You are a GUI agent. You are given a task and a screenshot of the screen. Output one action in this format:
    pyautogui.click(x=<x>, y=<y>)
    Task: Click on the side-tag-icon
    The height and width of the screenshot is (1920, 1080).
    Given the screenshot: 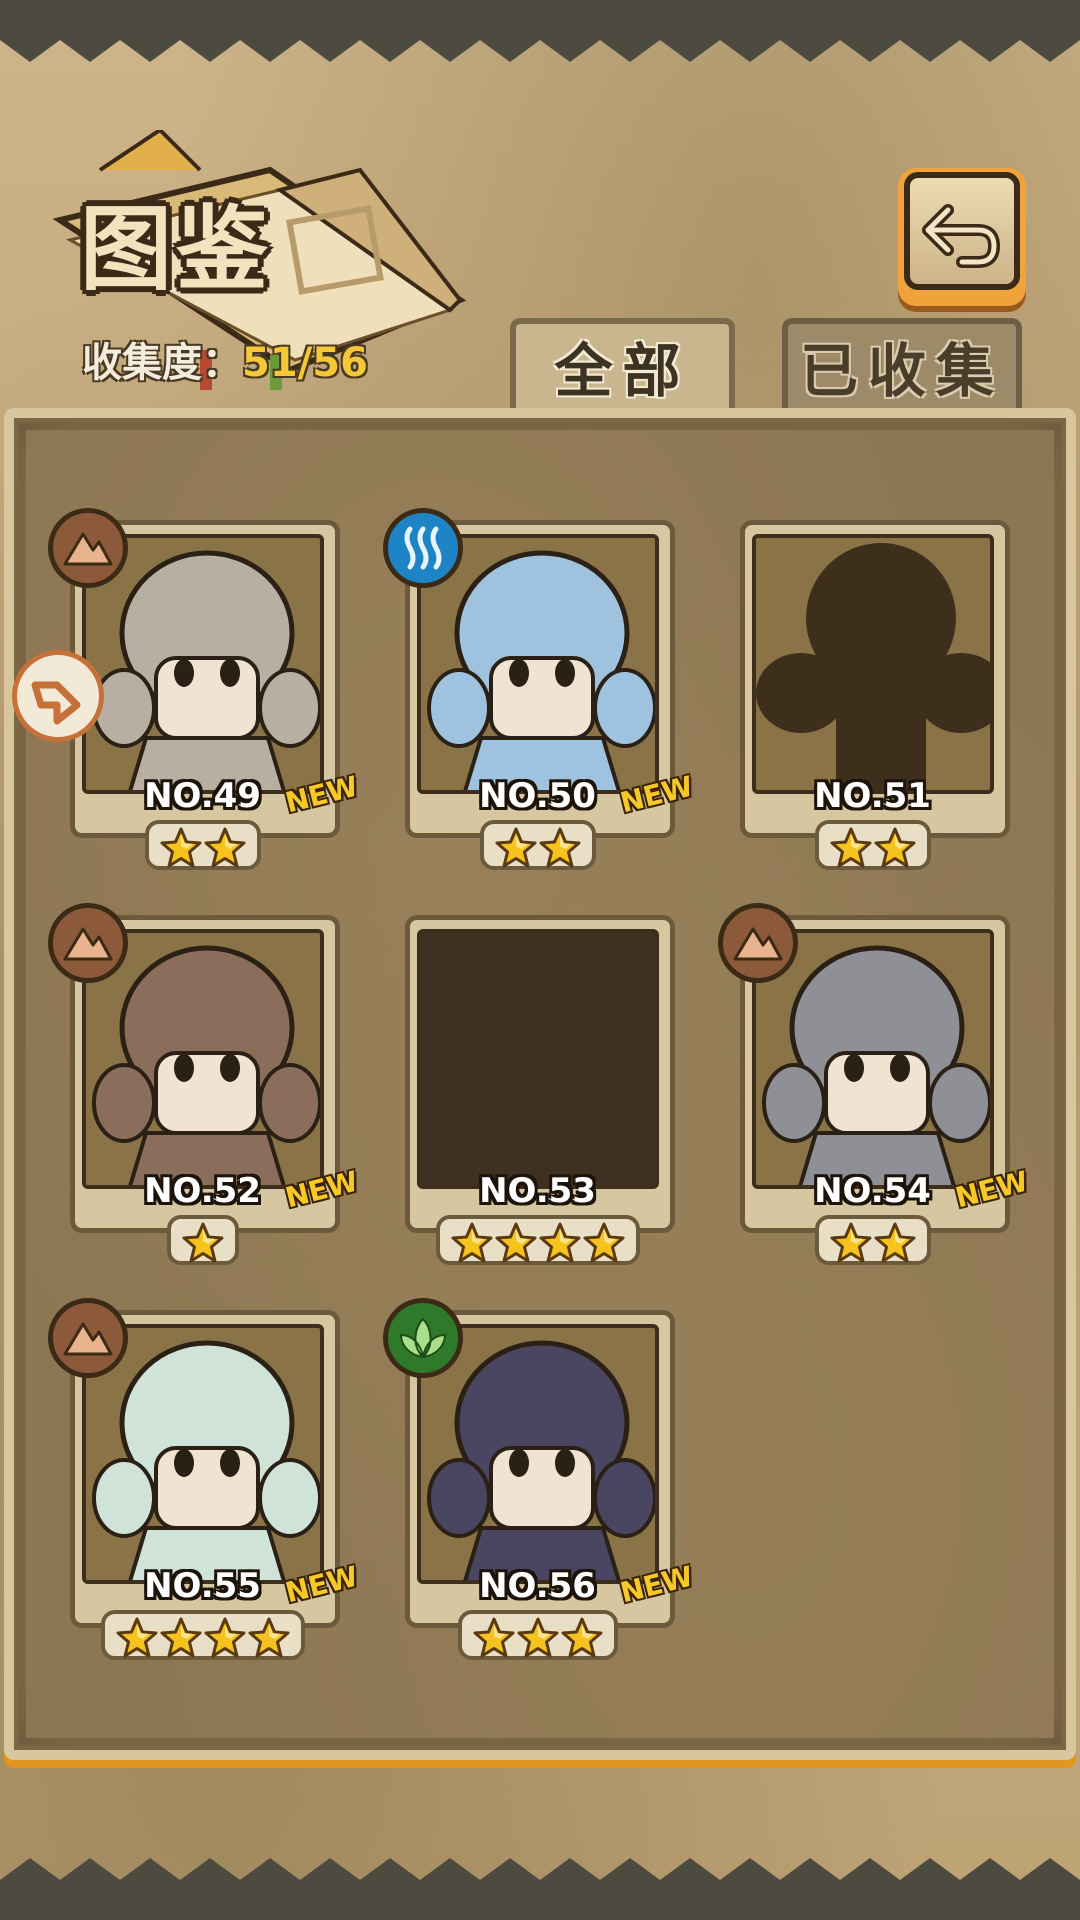 What is the action you would take?
    pyautogui.click(x=58, y=696)
    